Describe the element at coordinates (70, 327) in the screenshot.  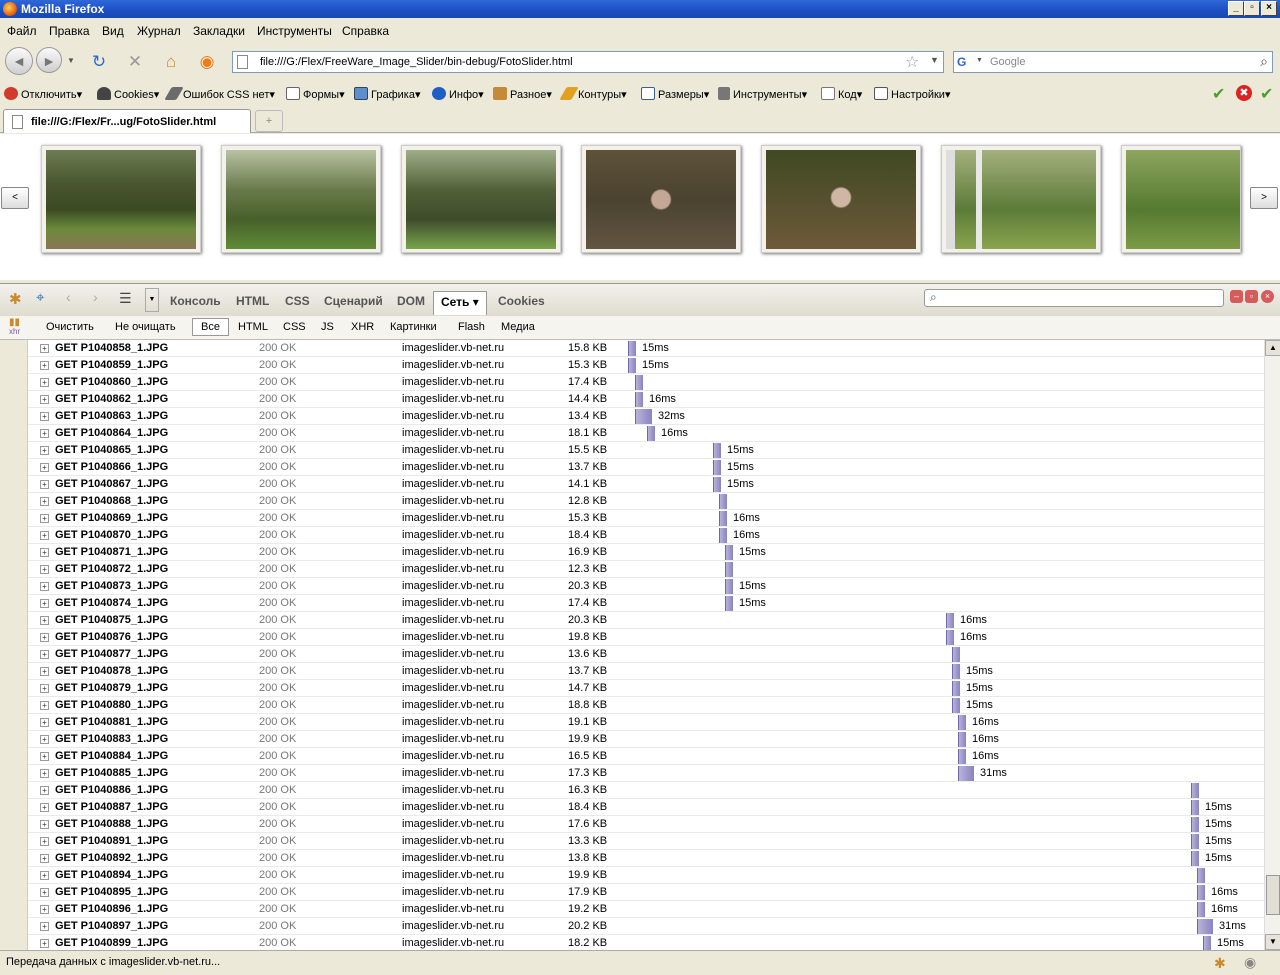
I see `clear-button: Очистить` at that location.